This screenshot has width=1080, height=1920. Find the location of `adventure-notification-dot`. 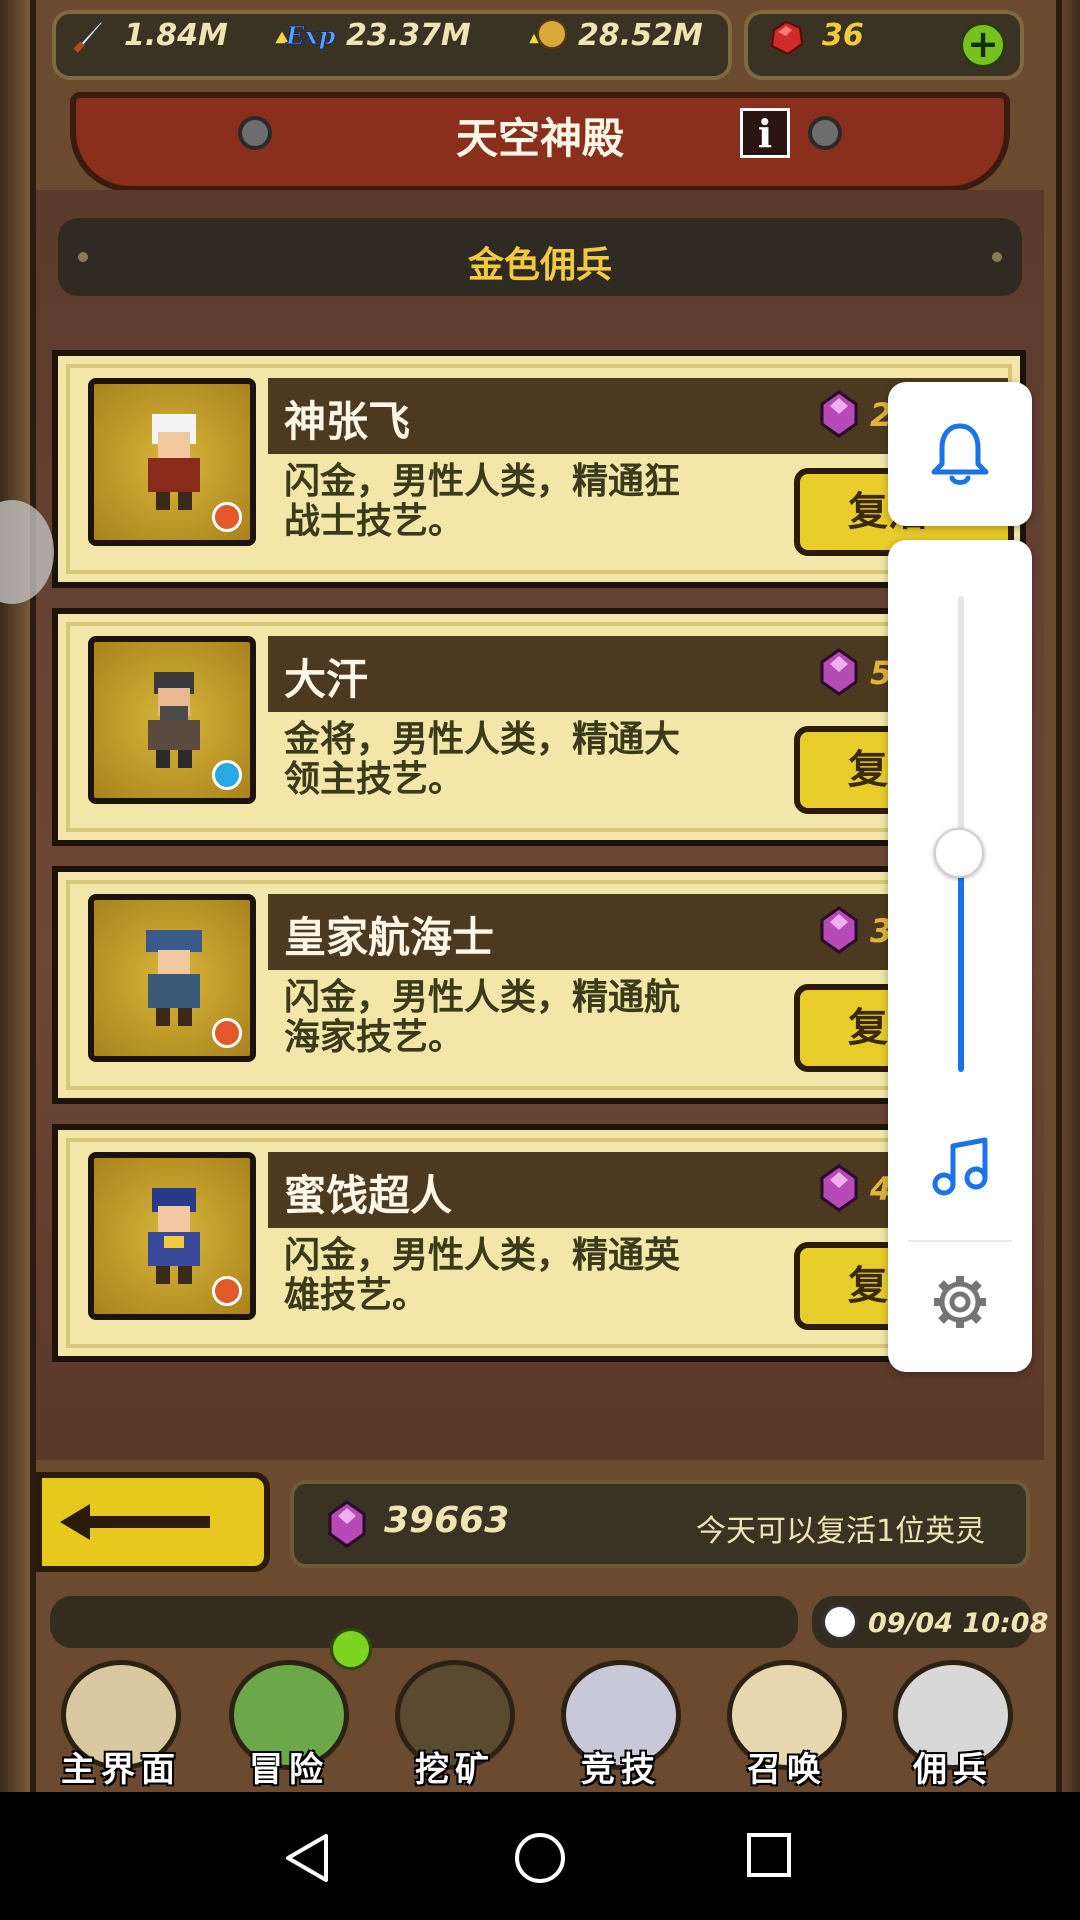

adventure-notification-dot is located at coordinates (351, 1649).